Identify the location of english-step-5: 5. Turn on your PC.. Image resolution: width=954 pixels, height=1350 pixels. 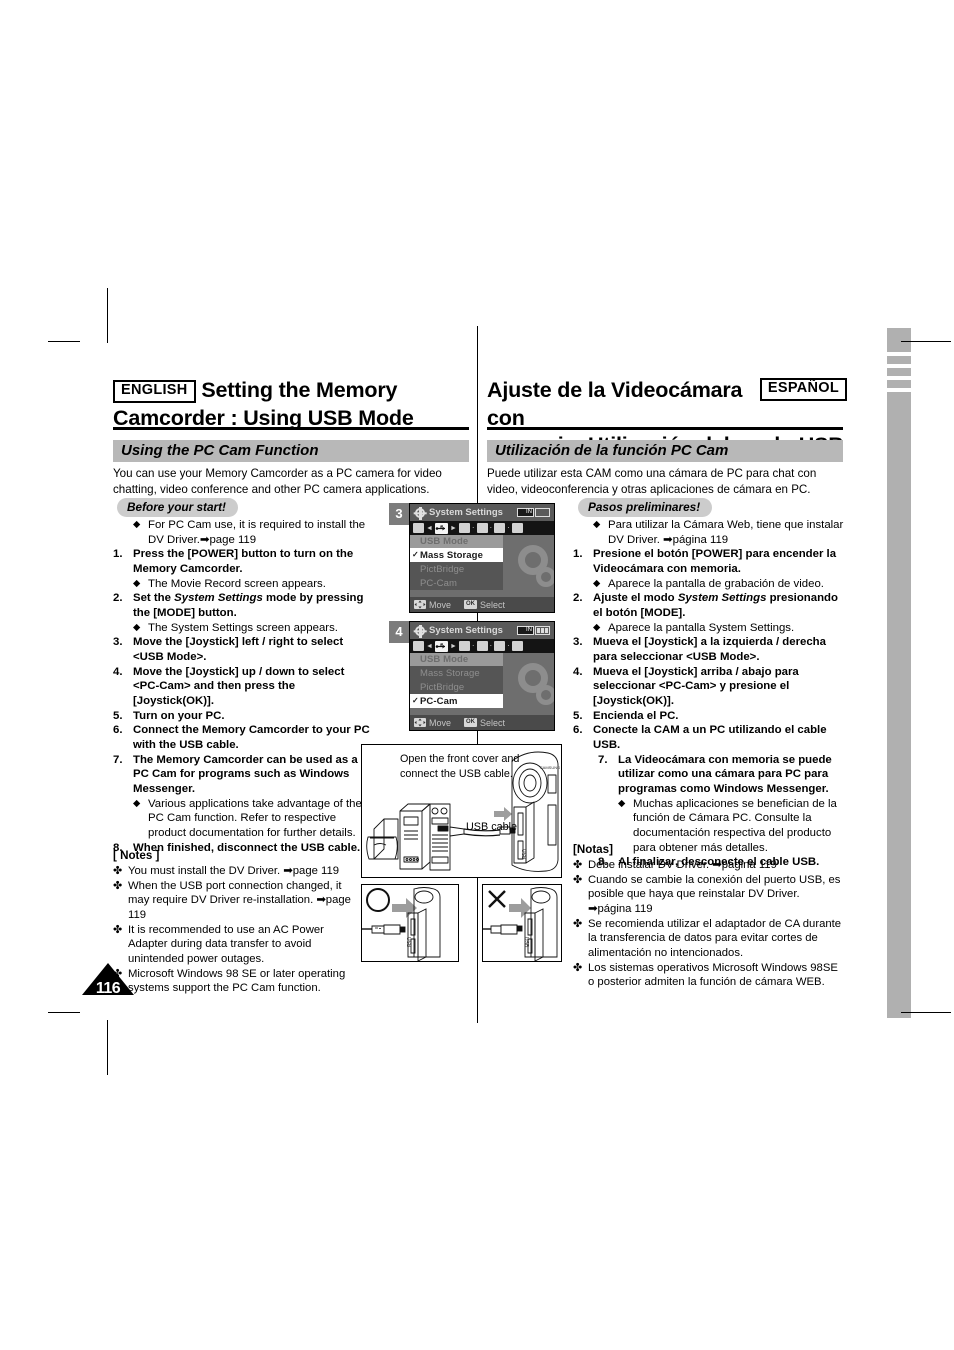
(242, 716).